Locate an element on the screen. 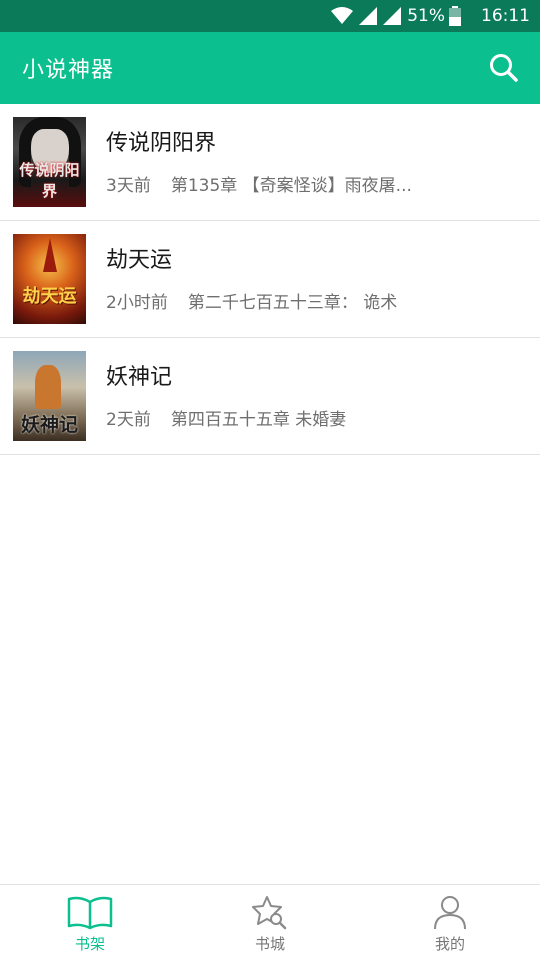 Image resolution: width=540 pixels, height=960 pixels. book-cover: 传说阴阳界 is located at coordinates (49, 162).